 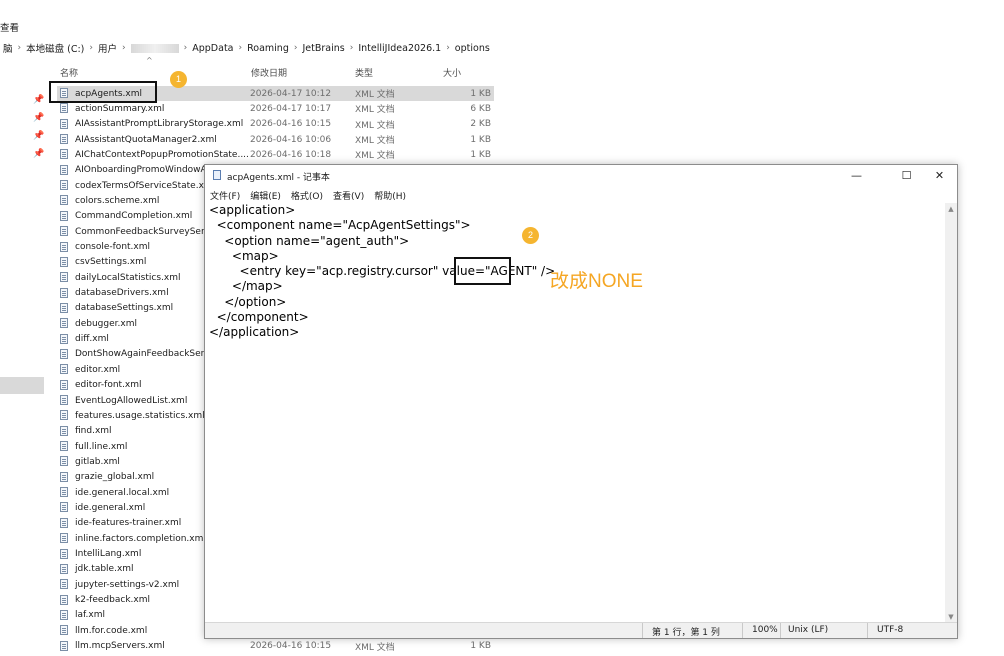 I want to click on file-date: 2026-04-17 10:12, so click(x=291, y=93).